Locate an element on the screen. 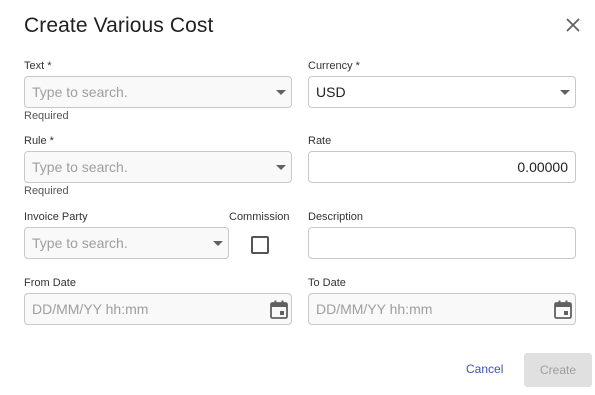 The image size is (595, 395). description-label: Description is located at coordinates (336, 217).